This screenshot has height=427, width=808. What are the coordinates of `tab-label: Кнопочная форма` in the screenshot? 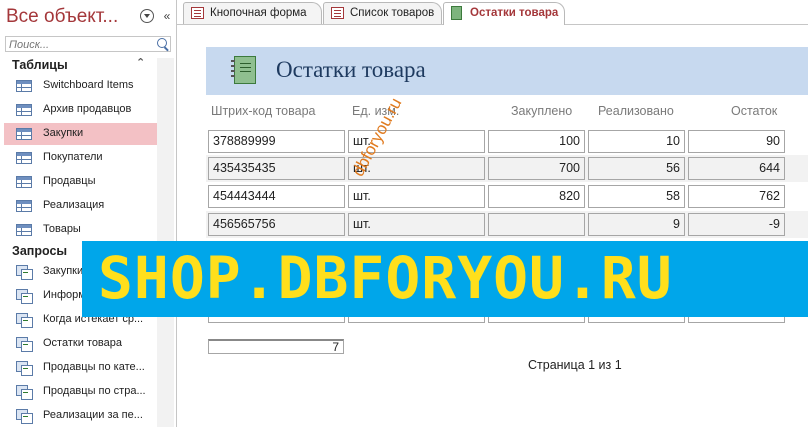 It's located at (258, 13).